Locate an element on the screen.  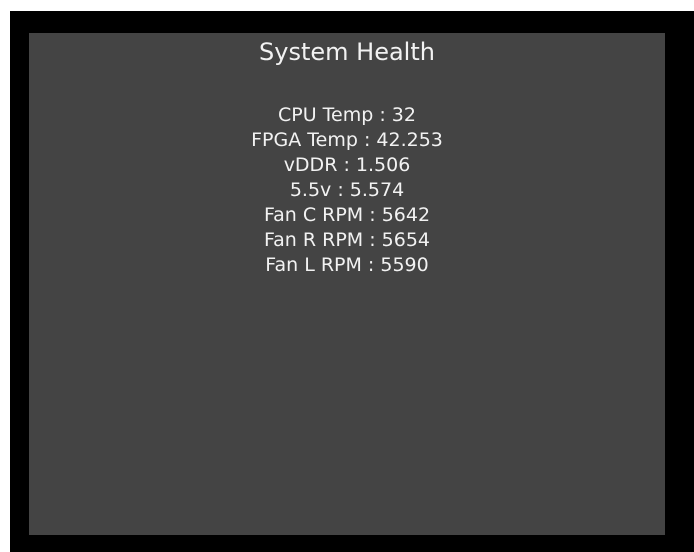
metric-value: 5590 is located at coordinates (404, 265).